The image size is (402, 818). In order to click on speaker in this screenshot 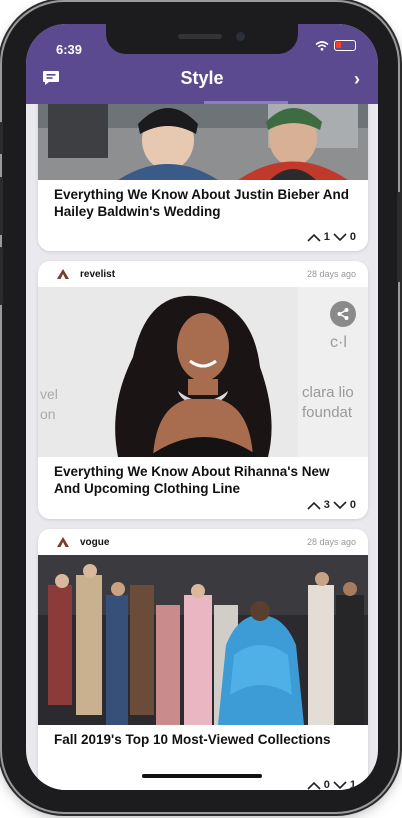, I will do `click(200, 36)`.